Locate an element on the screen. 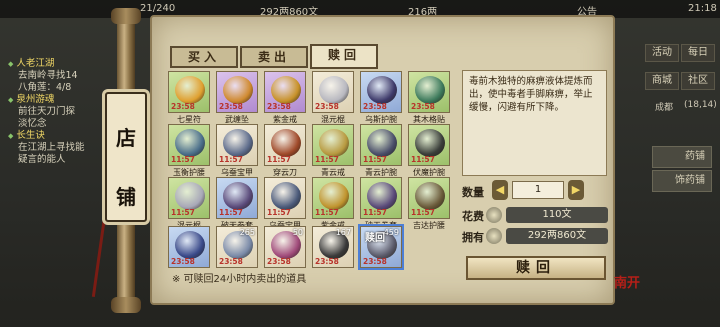  quest-title: 长生诀 is located at coordinates (60, 136).